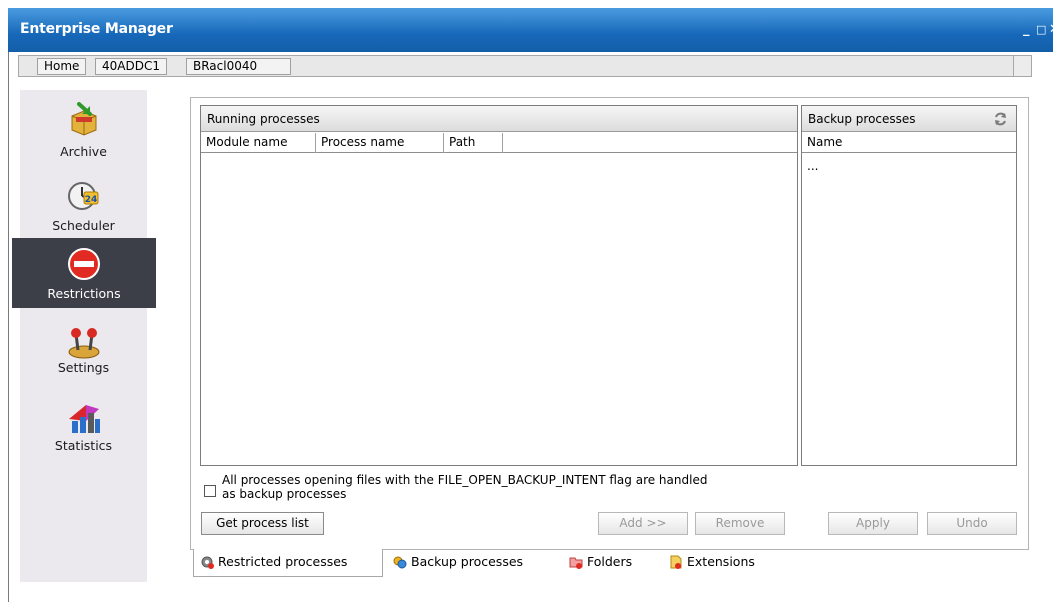 Image resolution: width=1053 pixels, height=602 pixels. I want to click on sidebar-item-label: Restrictions, so click(84, 293).